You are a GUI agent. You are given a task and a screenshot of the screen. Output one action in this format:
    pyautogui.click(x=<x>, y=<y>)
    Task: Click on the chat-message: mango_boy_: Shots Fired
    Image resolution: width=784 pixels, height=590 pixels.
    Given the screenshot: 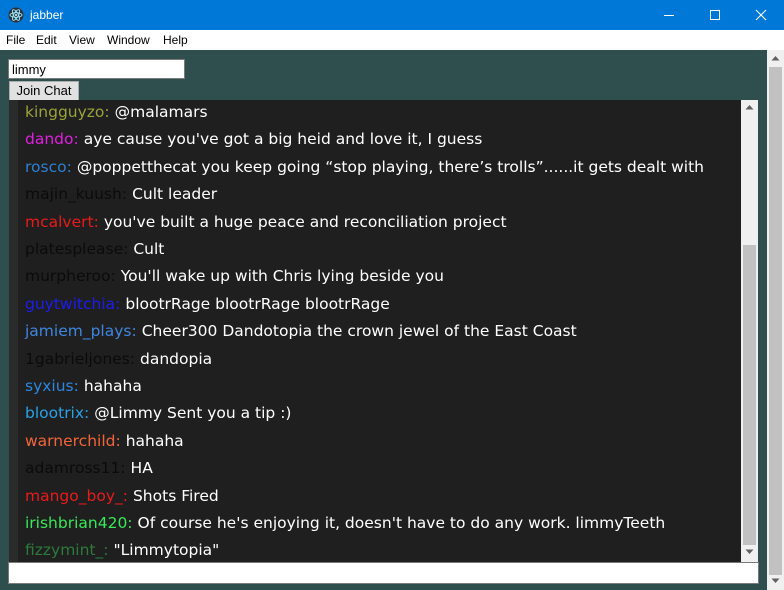 What is the action you would take?
    pyautogui.click(x=122, y=497)
    